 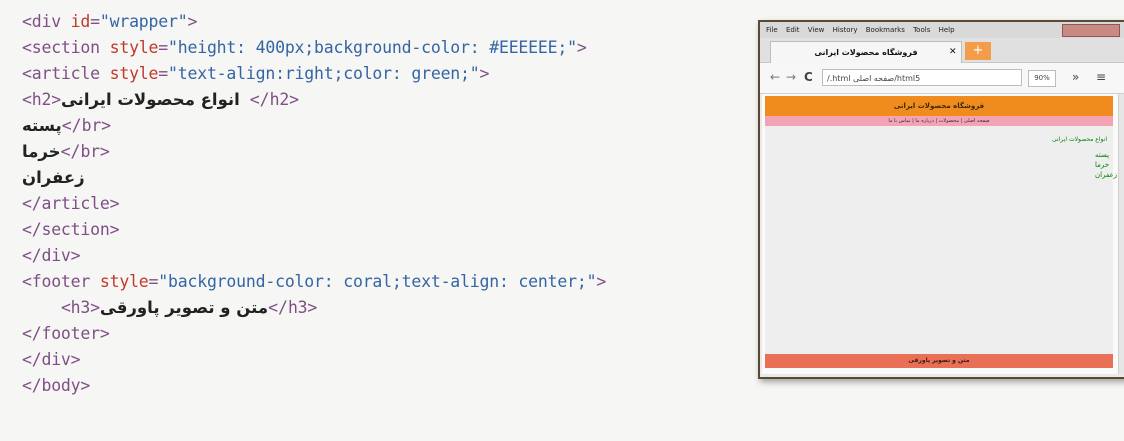 I want to click on code-line: خرما</br>, so click(x=66, y=152).